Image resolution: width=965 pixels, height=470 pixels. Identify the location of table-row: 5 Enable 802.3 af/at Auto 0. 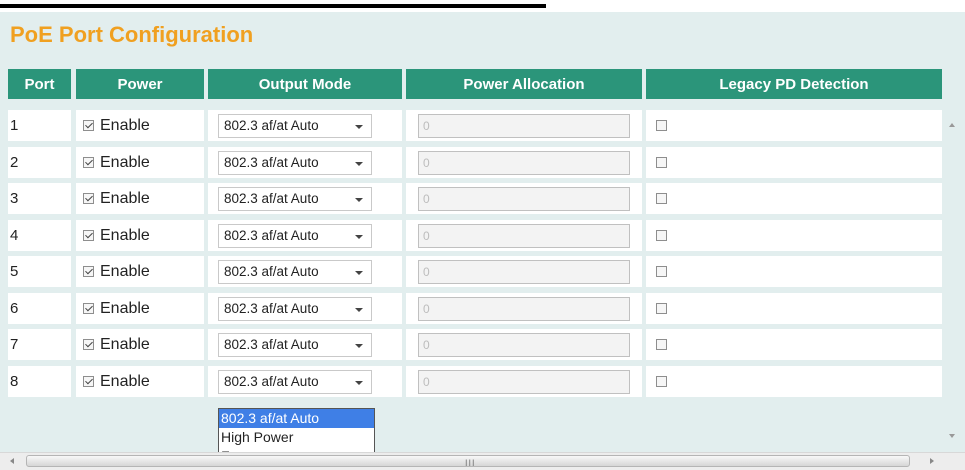
(475, 271).